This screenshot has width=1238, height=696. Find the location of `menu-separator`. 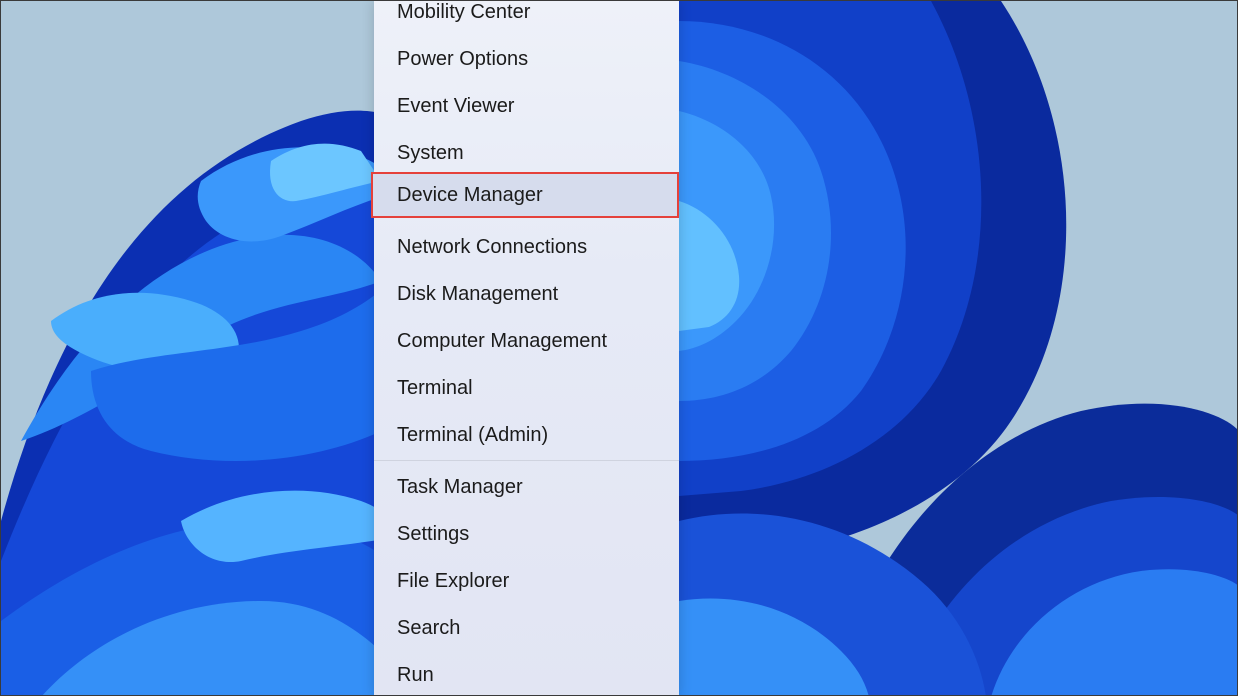

menu-separator is located at coordinates (526, 460).